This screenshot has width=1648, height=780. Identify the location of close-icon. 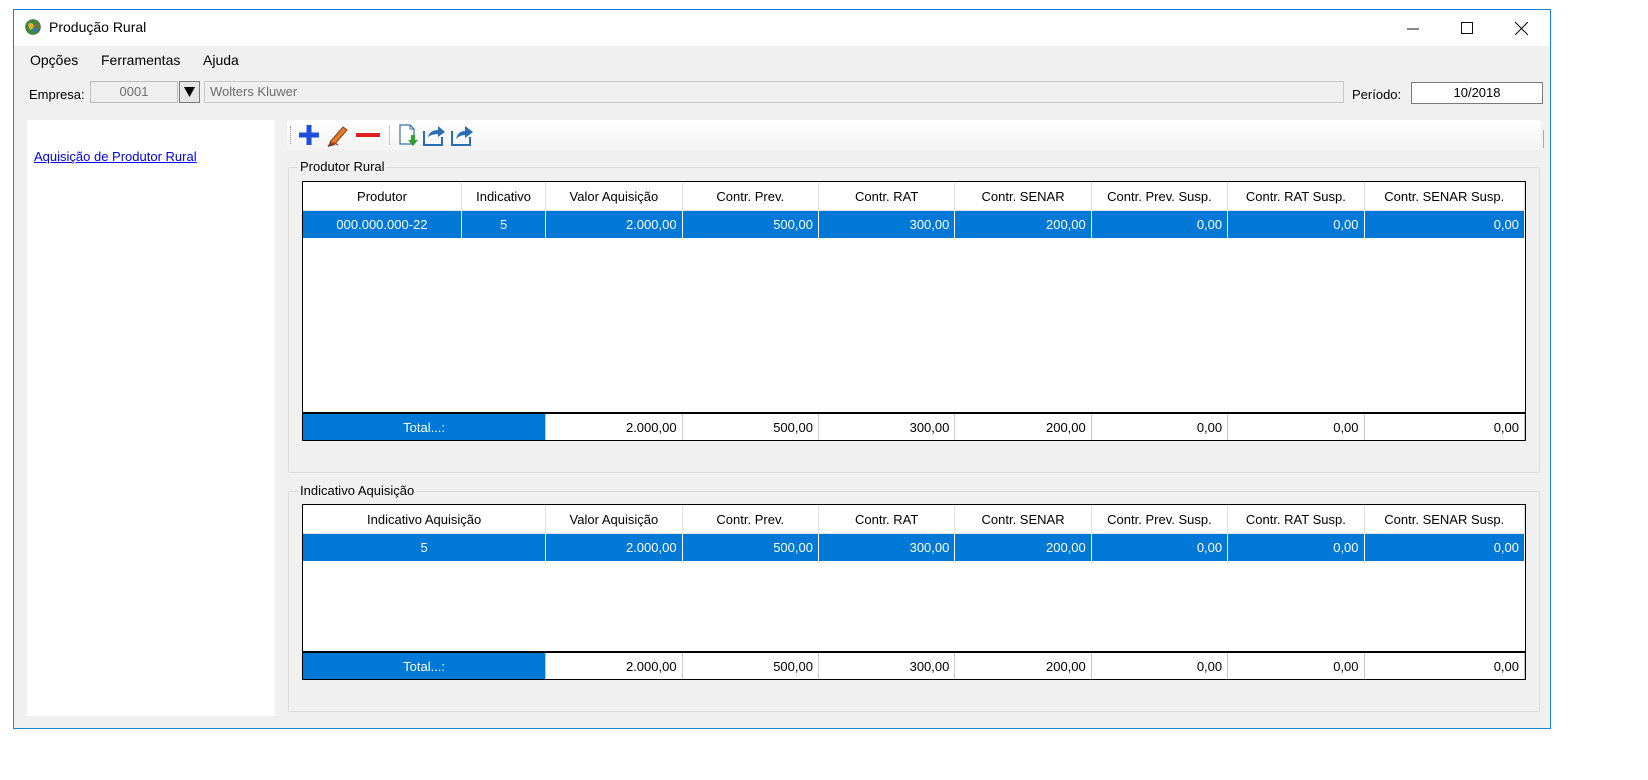
(1521, 28).